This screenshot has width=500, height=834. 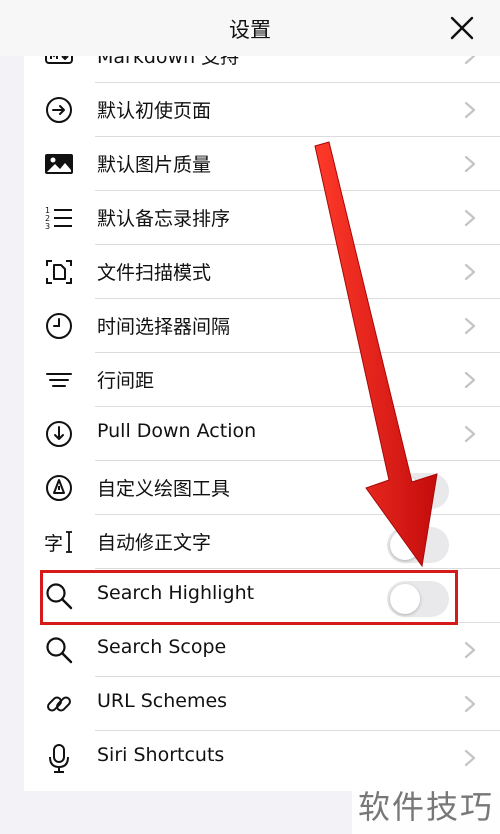 I want to click on settings-row-label: 时间选择器间隔, so click(x=164, y=327).